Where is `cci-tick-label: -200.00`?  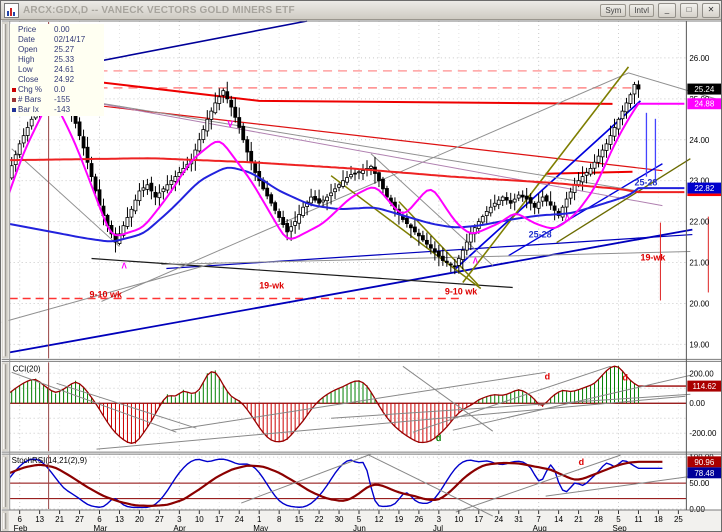
cci-tick-label: -200.00 is located at coordinates (703, 433).